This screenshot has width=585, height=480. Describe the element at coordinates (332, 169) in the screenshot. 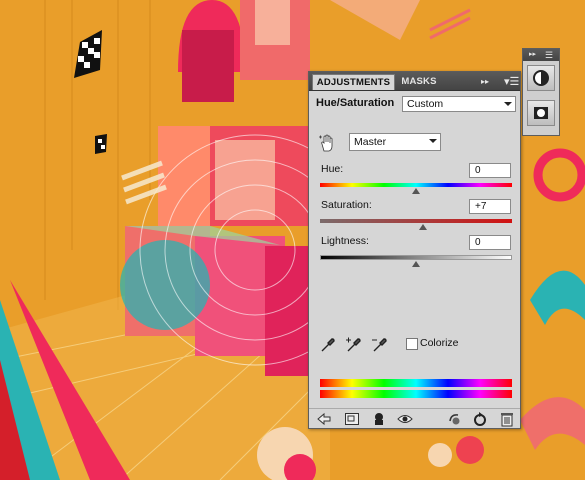

I see `hue-label: Hue:` at that location.